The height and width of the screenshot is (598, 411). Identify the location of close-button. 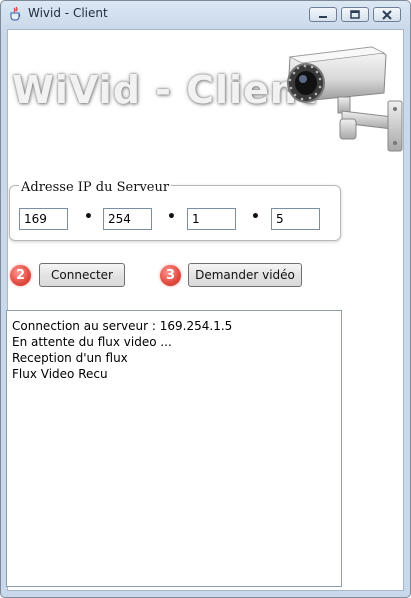
(387, 14).